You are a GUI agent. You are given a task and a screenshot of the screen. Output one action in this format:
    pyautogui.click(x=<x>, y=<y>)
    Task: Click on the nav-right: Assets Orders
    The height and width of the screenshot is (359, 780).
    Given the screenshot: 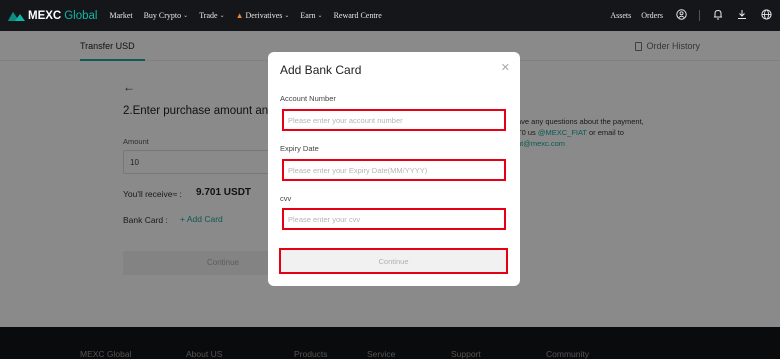 What is the action you would take?
    pyautogui.click(x=686, y=15)
    